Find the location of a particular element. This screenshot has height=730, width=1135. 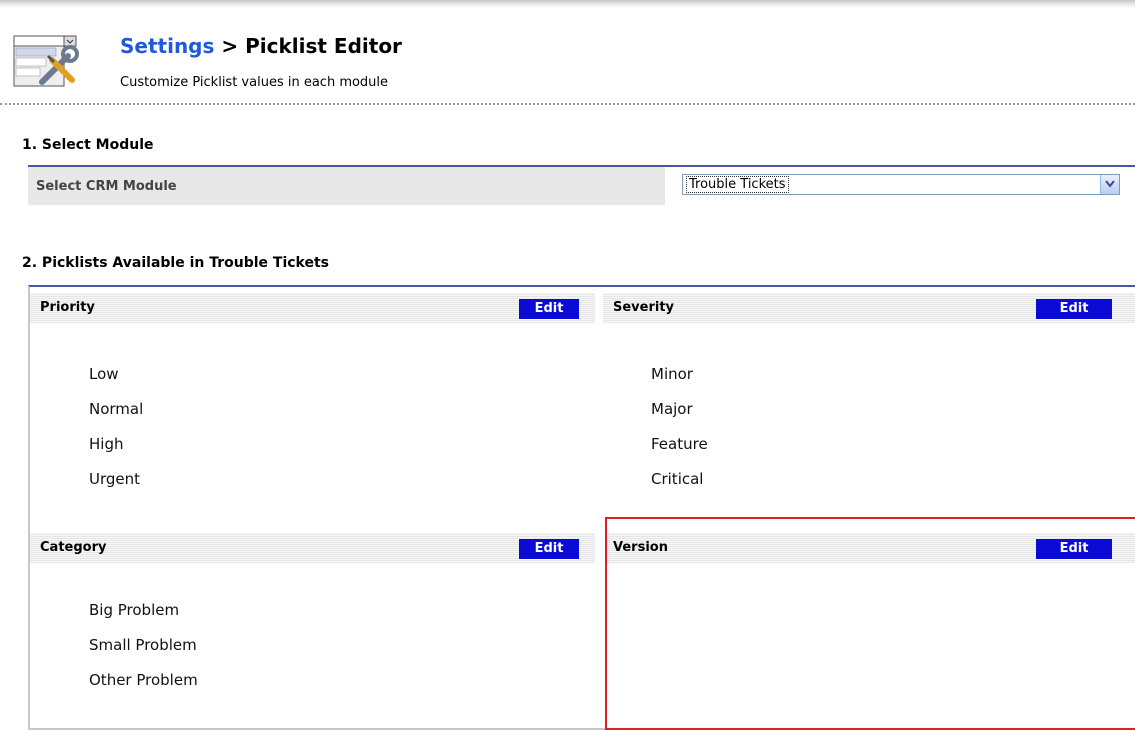

header-divider is located at coordinates (567, 104).